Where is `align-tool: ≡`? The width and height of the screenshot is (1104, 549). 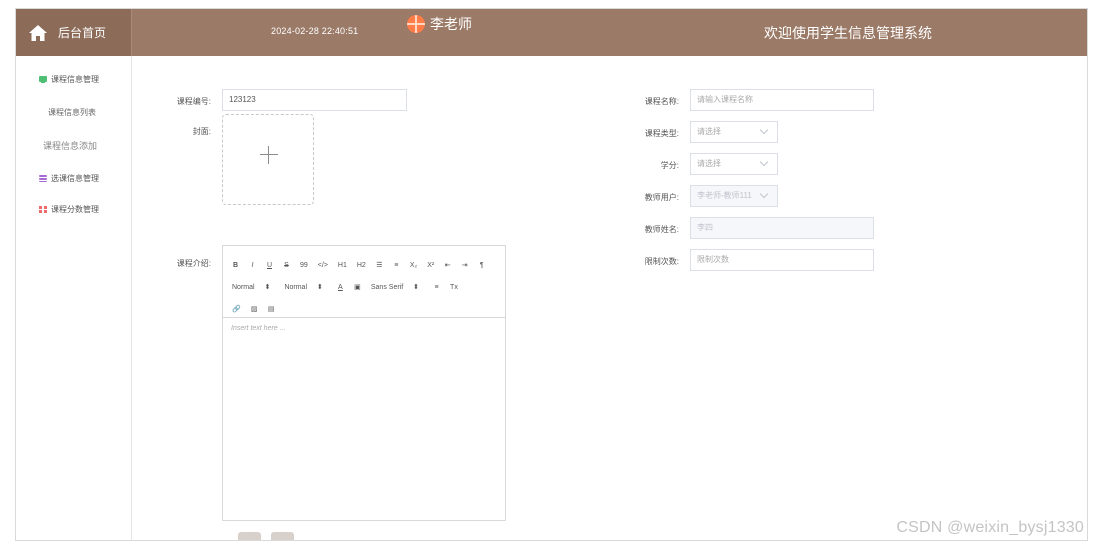
align-tool: ≡ is located at coordinates (436, 287).